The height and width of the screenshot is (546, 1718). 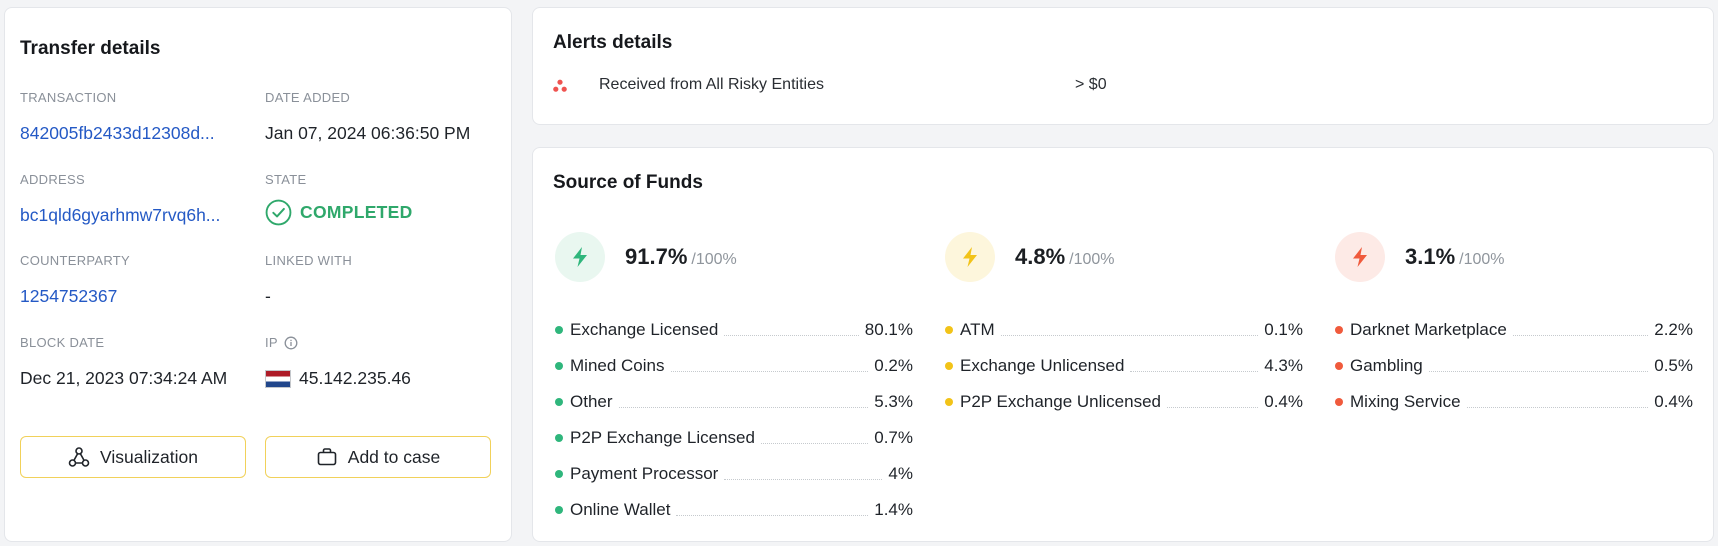 I want to click on sof-percent-value: 4.8%, so click(x=1040, y=256).